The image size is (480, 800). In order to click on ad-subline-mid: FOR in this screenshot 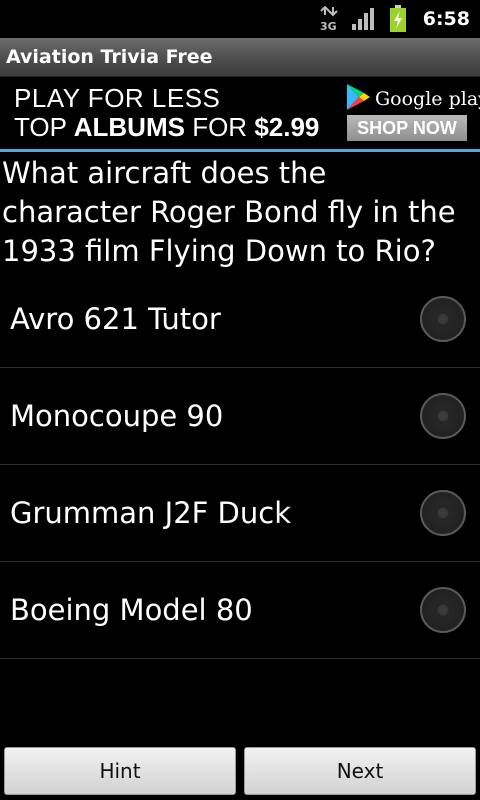, I will do `click(220, 127)`.